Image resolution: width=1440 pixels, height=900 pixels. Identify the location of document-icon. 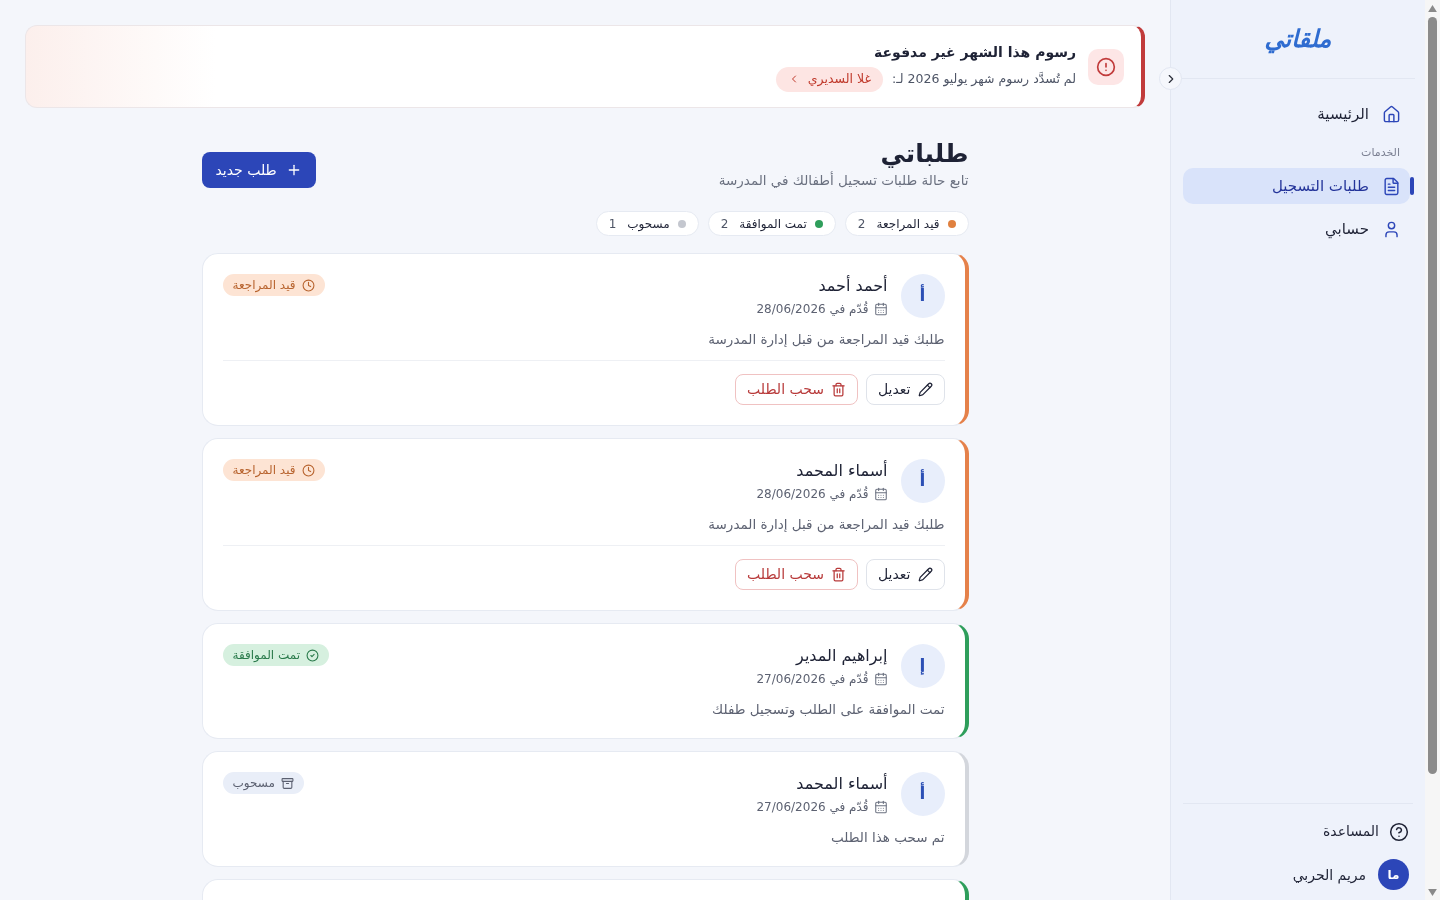
(1391, 186).